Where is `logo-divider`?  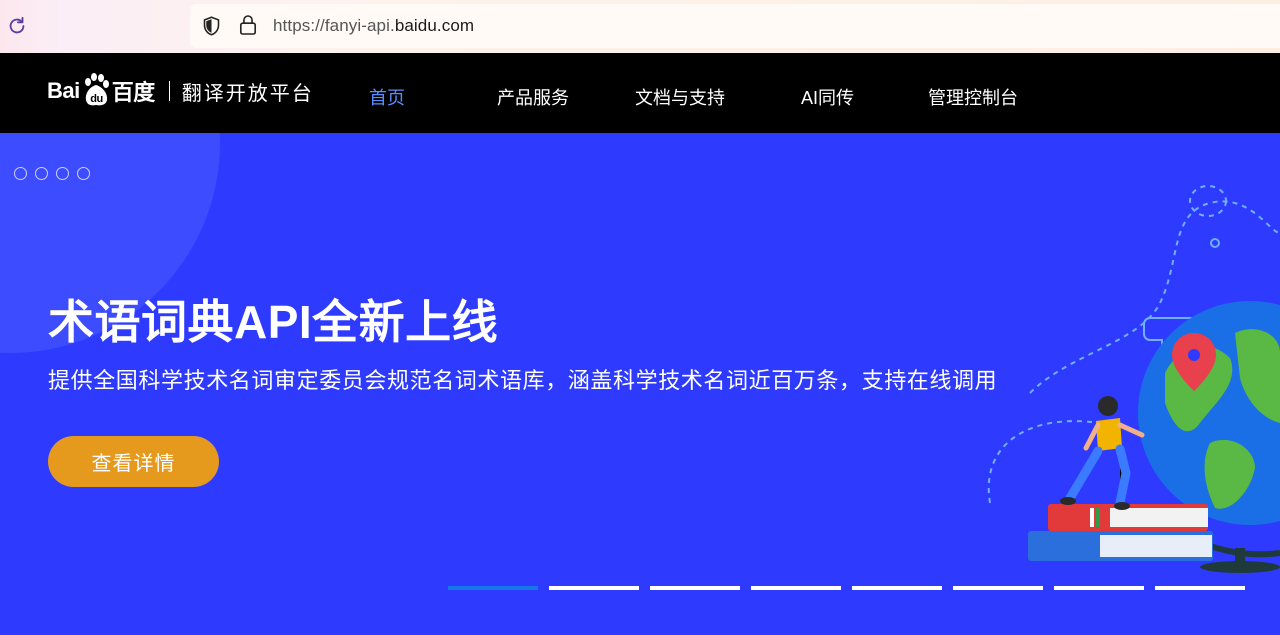 logo-divider is located at coordinates (169, 91).